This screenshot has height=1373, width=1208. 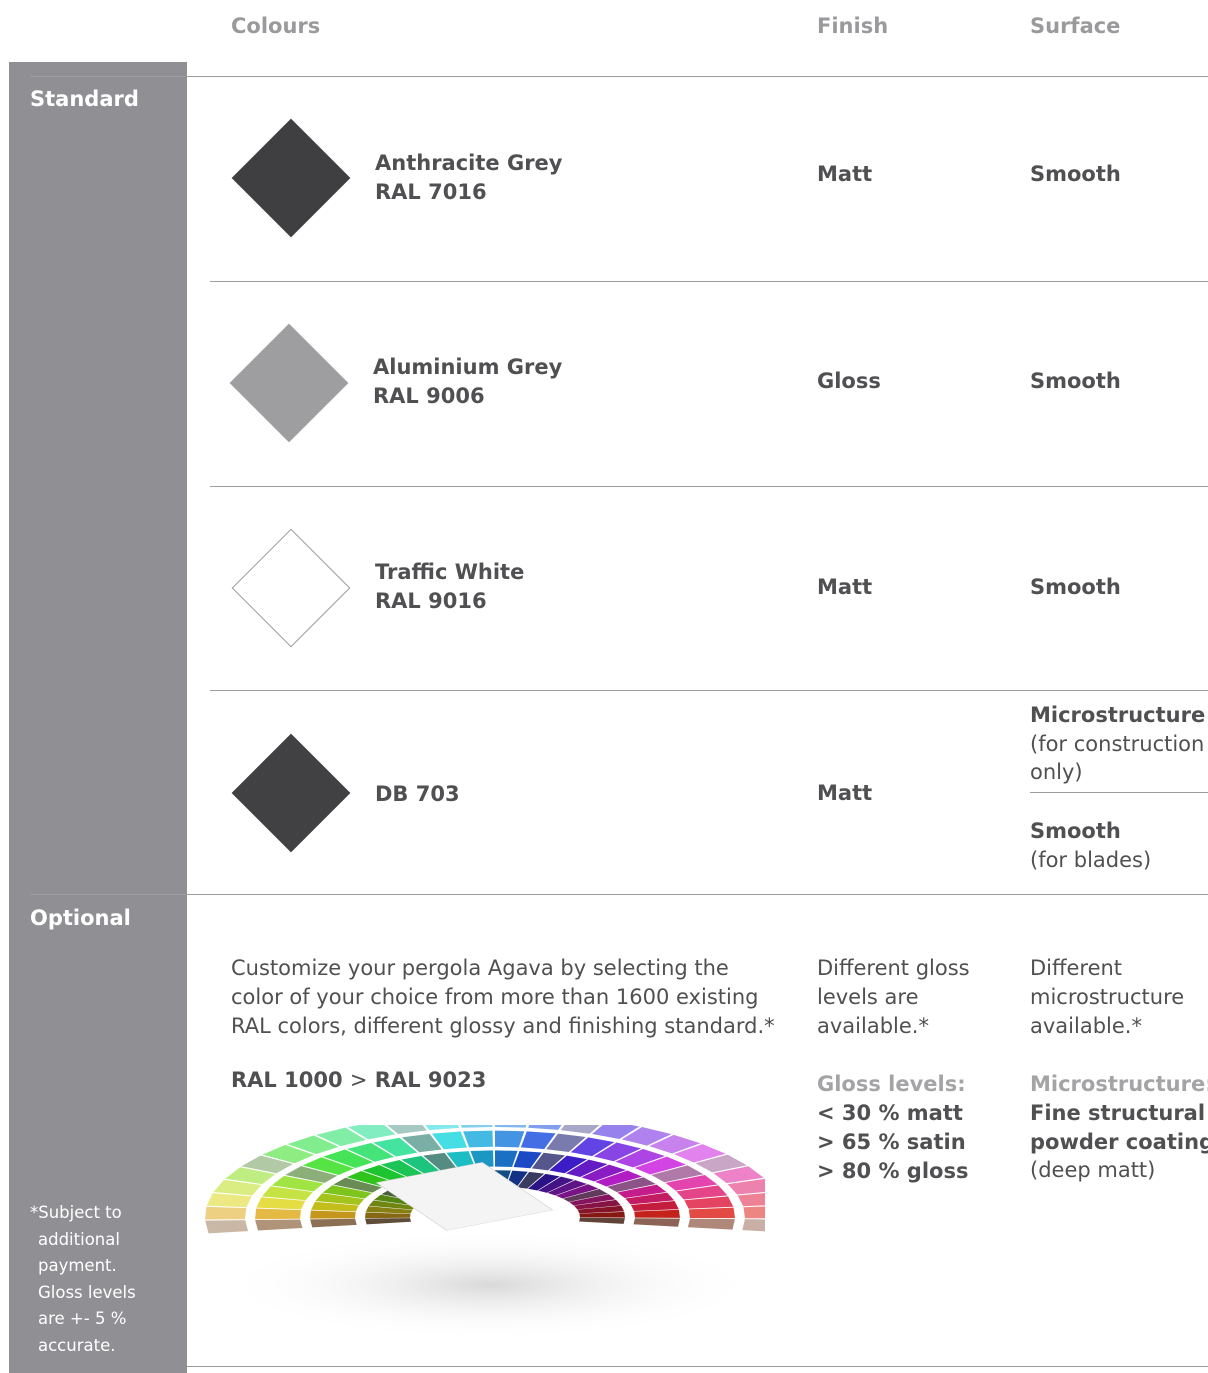 I want to click on ral-range: RAL 1000 > RAL 9023, so click(x=358, y=1080).